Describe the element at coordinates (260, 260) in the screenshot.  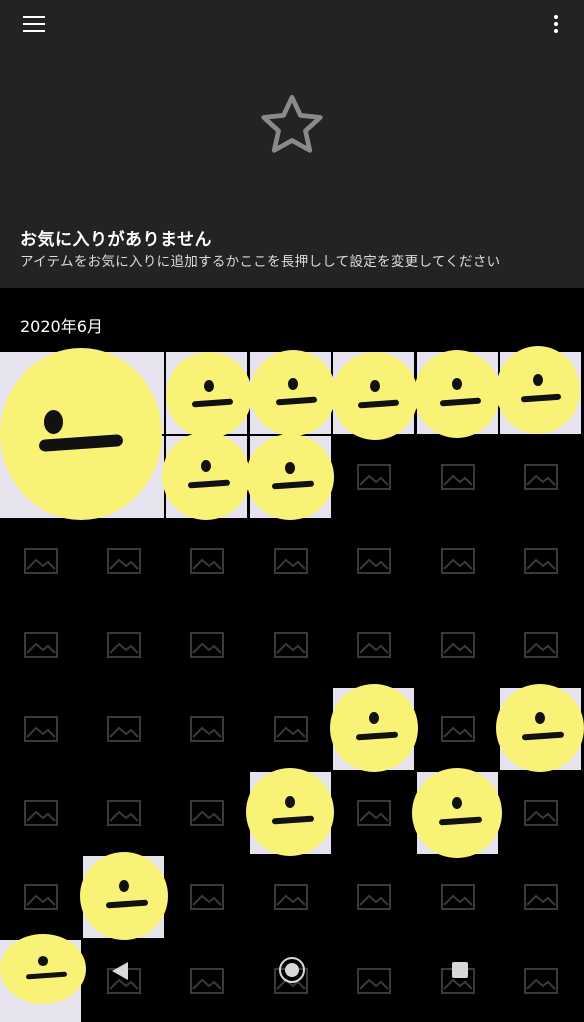
I see `empty-state-subtitle: アイテムをお気に入りに追加するかここを長押しして設定を変更してください` at that location.